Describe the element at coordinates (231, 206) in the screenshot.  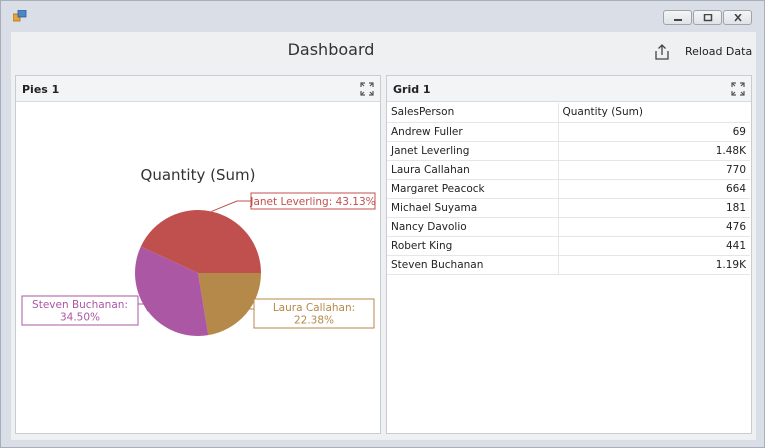
I see `label-leader-line` at that location.